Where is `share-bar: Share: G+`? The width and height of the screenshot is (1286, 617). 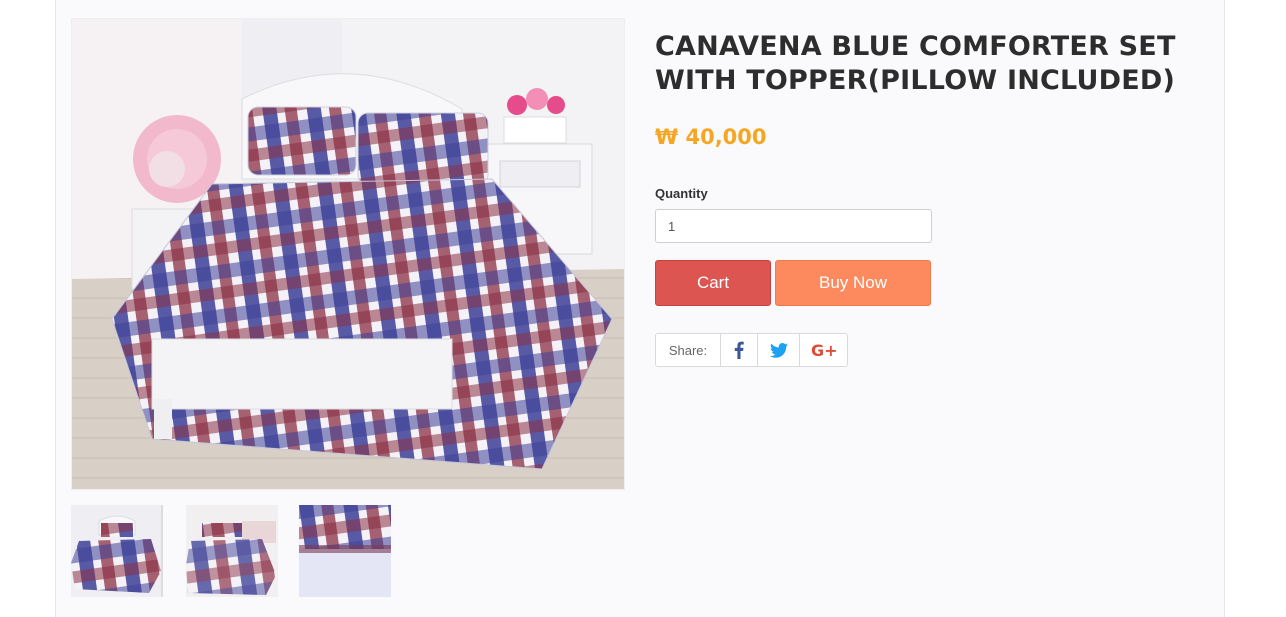
share-bar: Share: G+ is located at coordinates (751, 350).